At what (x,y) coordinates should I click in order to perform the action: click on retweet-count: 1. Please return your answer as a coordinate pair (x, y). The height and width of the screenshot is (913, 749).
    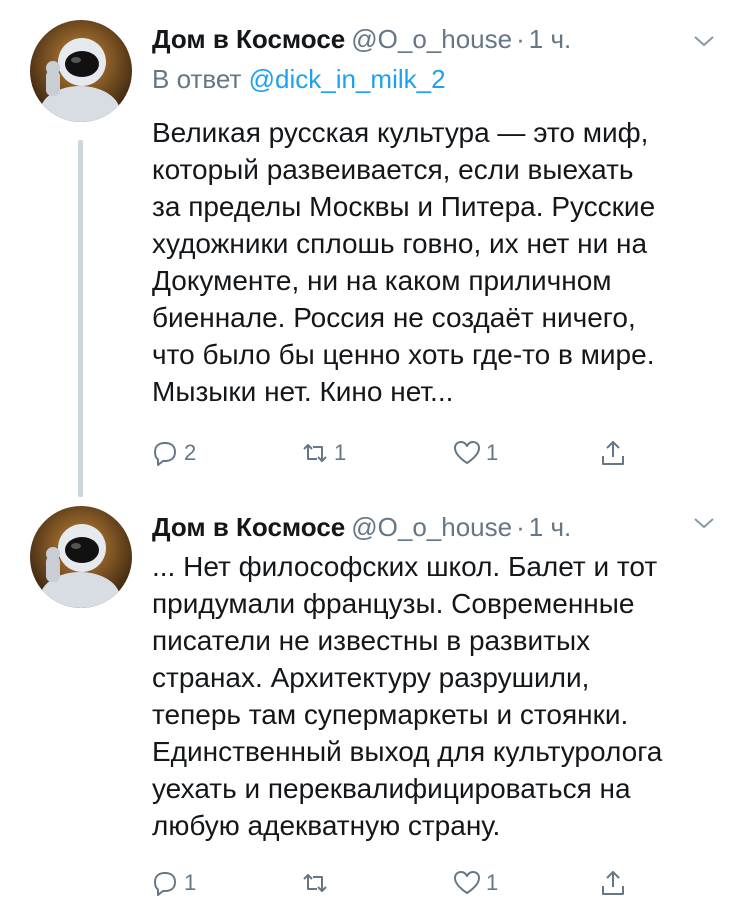
    Looking at the image, I should click on (340, 452).